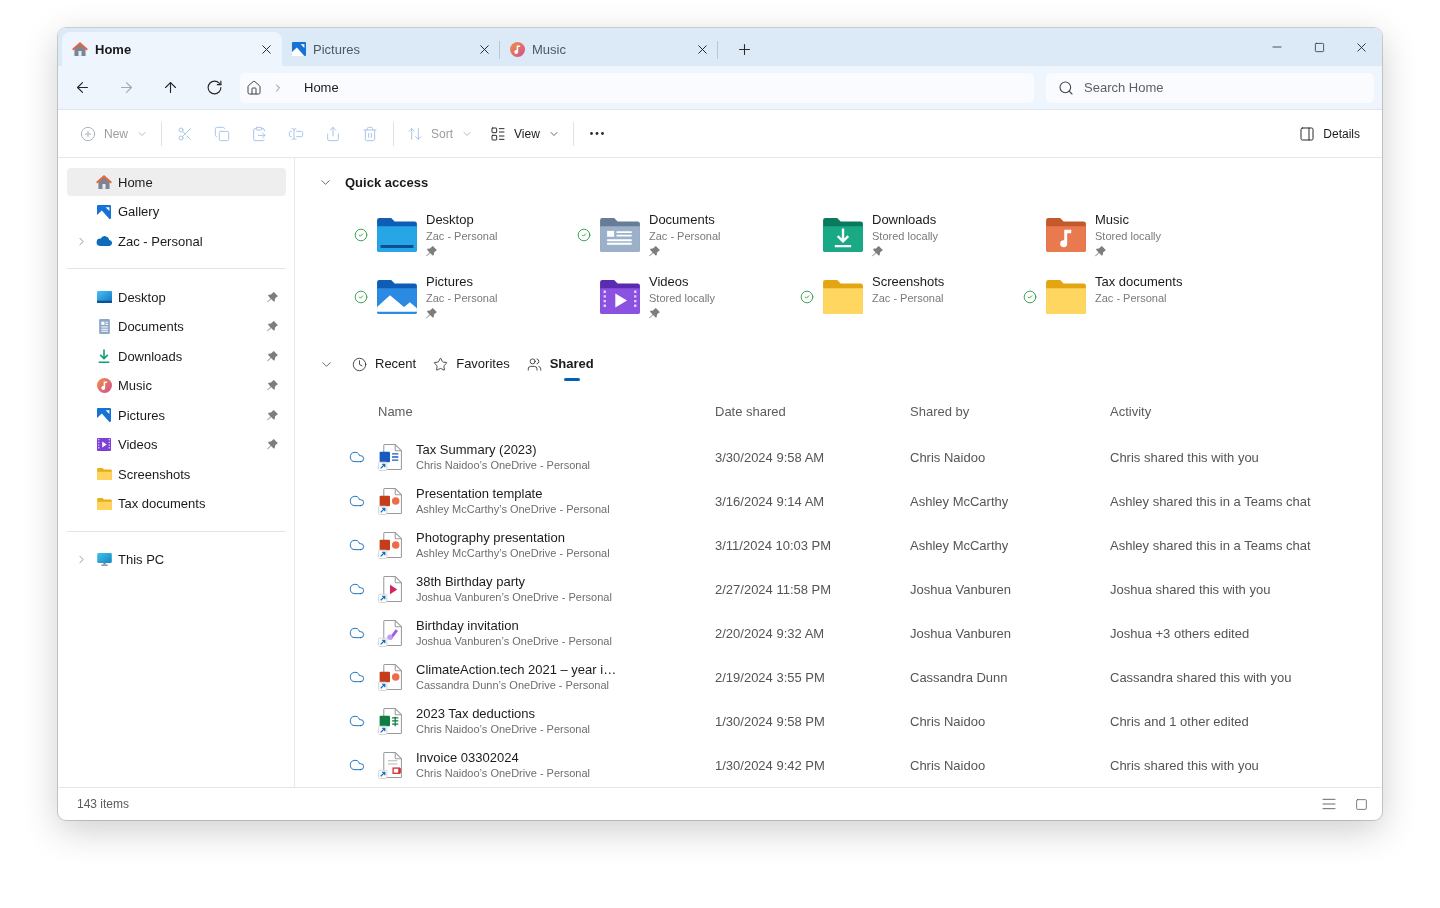  What do you see at coordinates (185, 133) in the screenshot?
I see `scissors-icon` at bounding box center [185, 133].